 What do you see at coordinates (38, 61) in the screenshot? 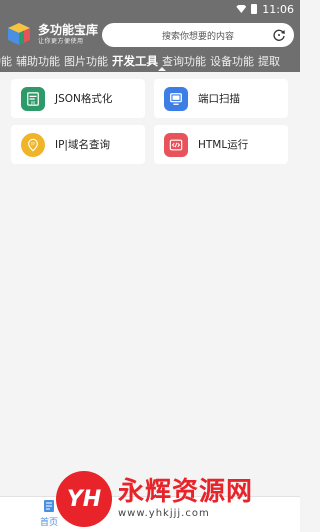
I see `tab-item: 辅助功能` at bounding box center [38, 61].